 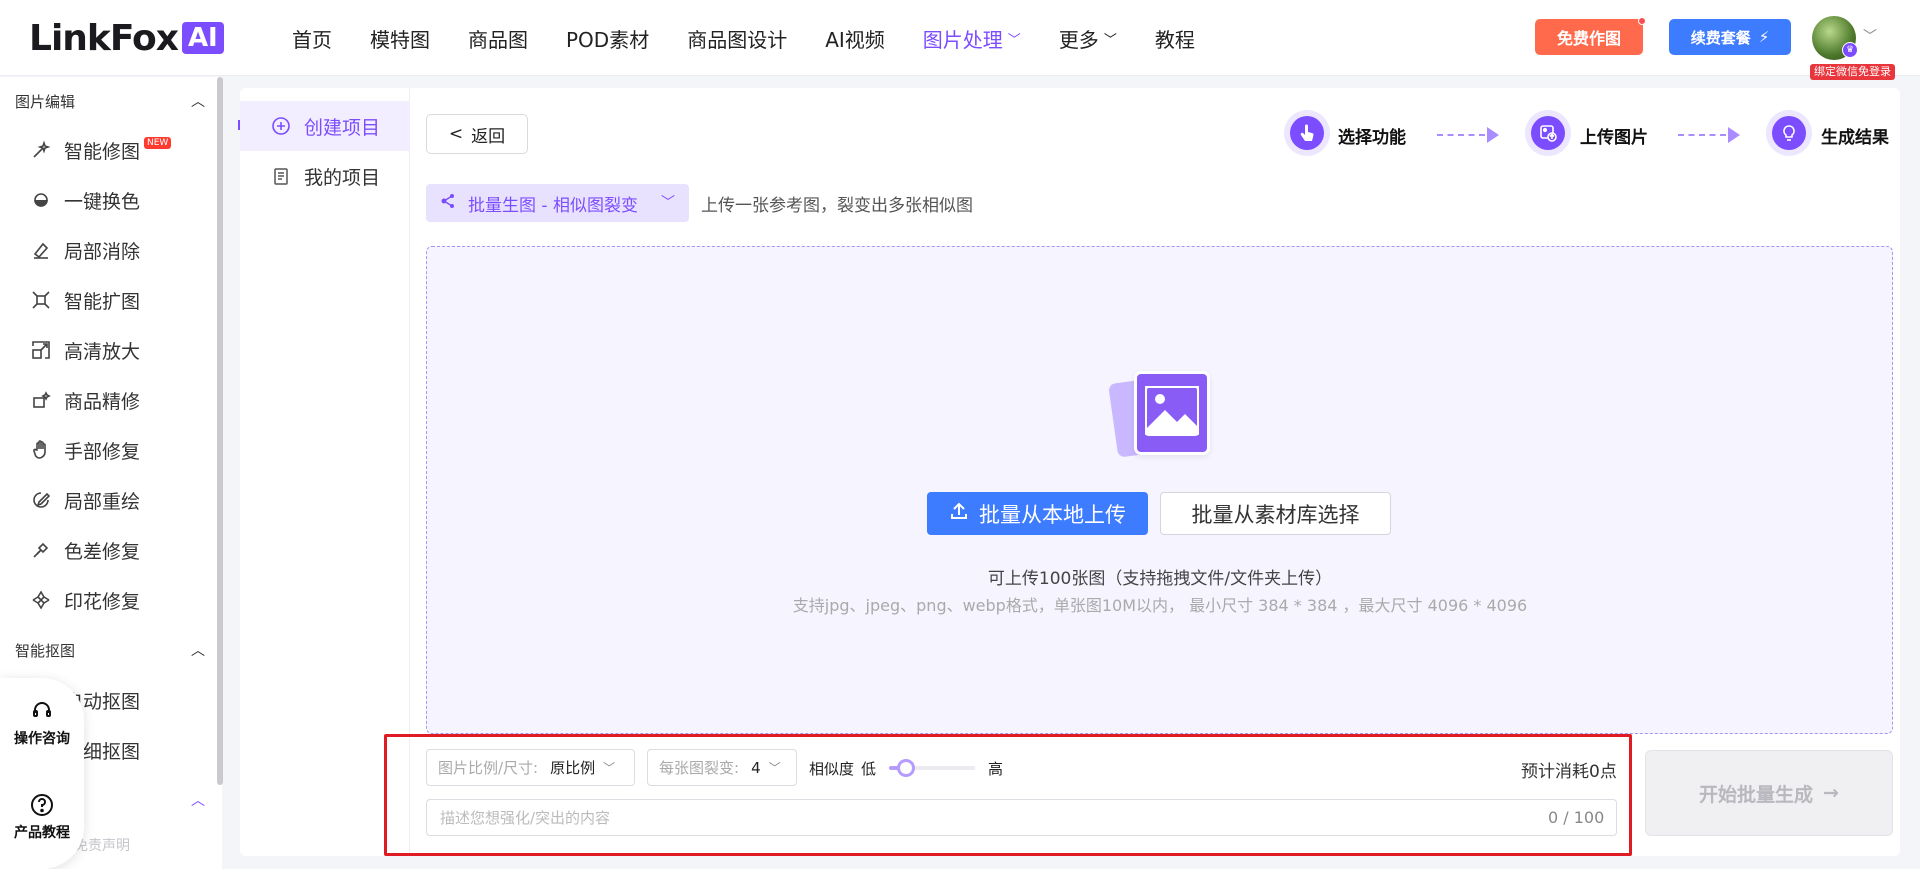 I want to click on sidebar-item-local-erase: 局部消除, so click(x=85, y=250).